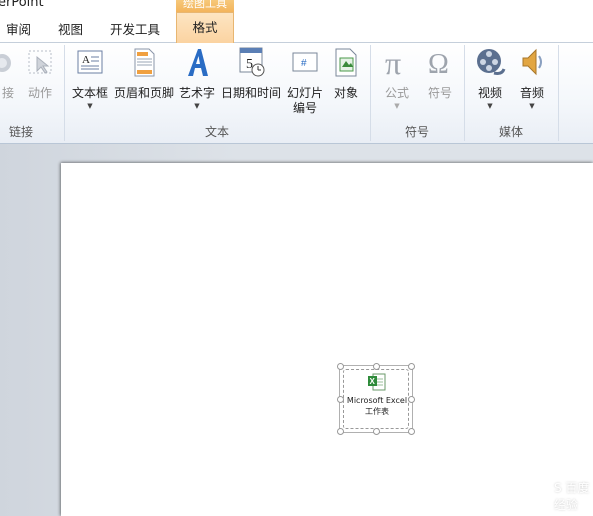 The height and width of the screenshot is (516, 593). What do you see at coordinates (7, 93) in the screenshot?
I see `hyperlink-label: 接` at bounding box center [7, 93].